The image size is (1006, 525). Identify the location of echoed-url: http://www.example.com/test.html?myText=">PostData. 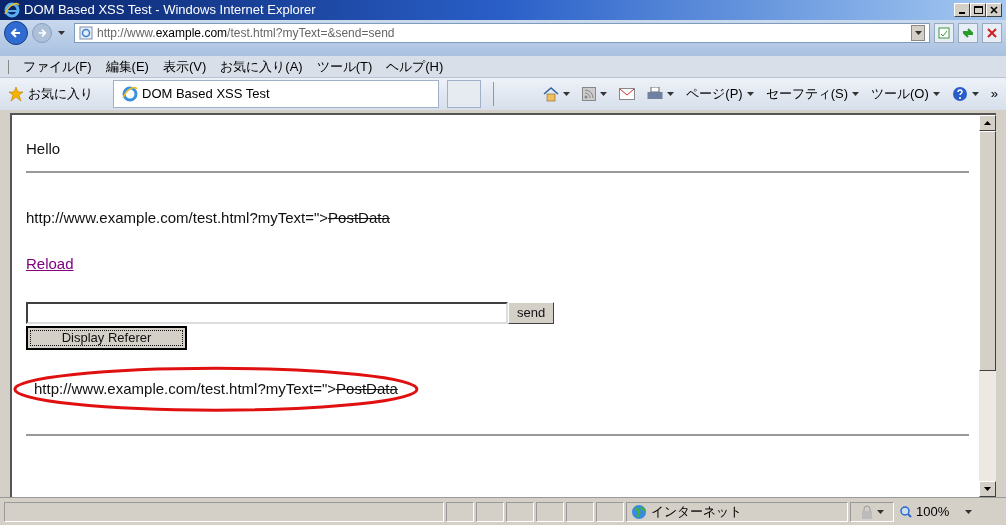
(208, 217).